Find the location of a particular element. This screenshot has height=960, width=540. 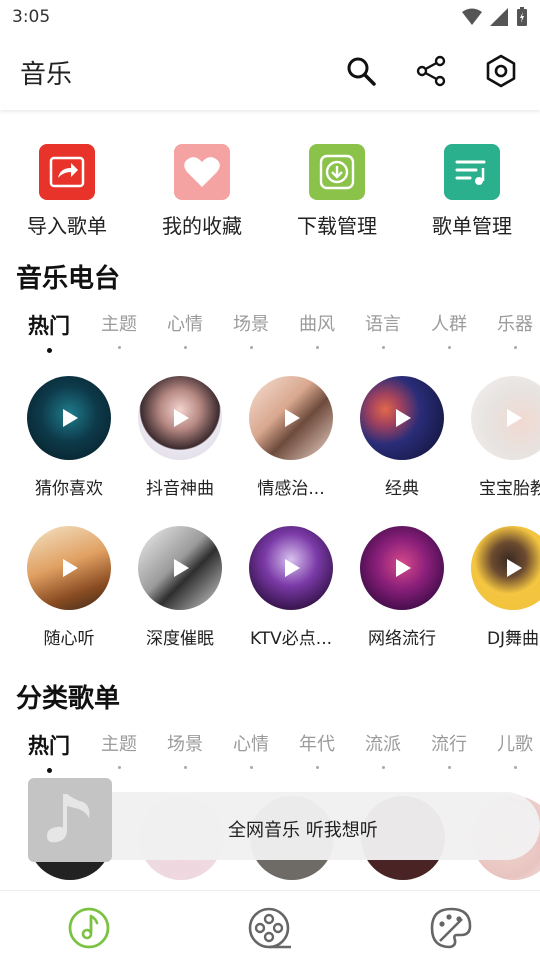

radio-item-label: 网络流行 is located at coordinates (402, 639).